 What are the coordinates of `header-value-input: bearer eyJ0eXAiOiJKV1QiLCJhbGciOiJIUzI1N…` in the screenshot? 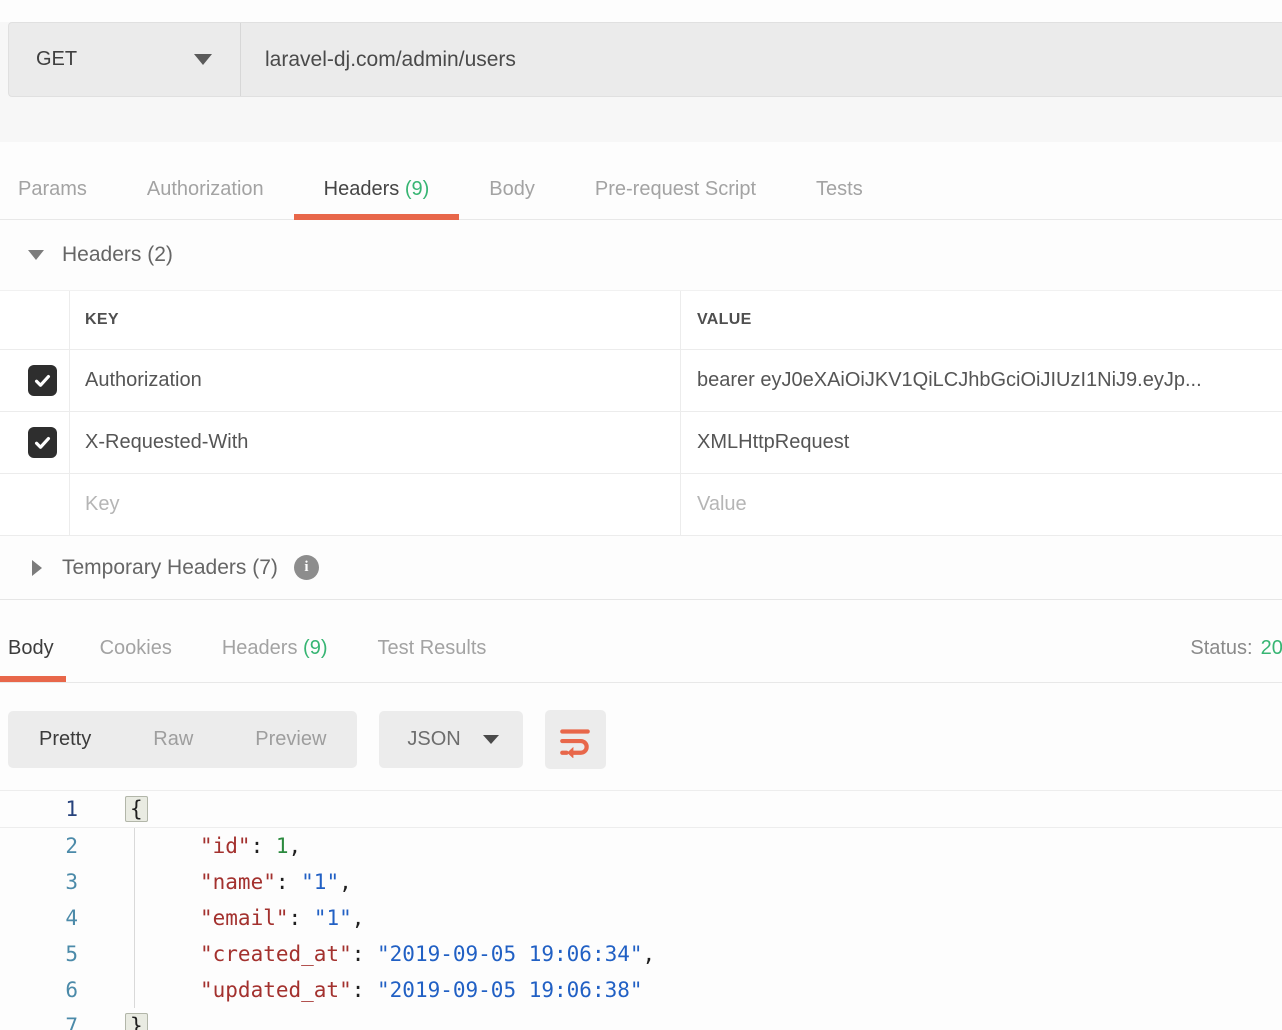 It's located at (949, 380).